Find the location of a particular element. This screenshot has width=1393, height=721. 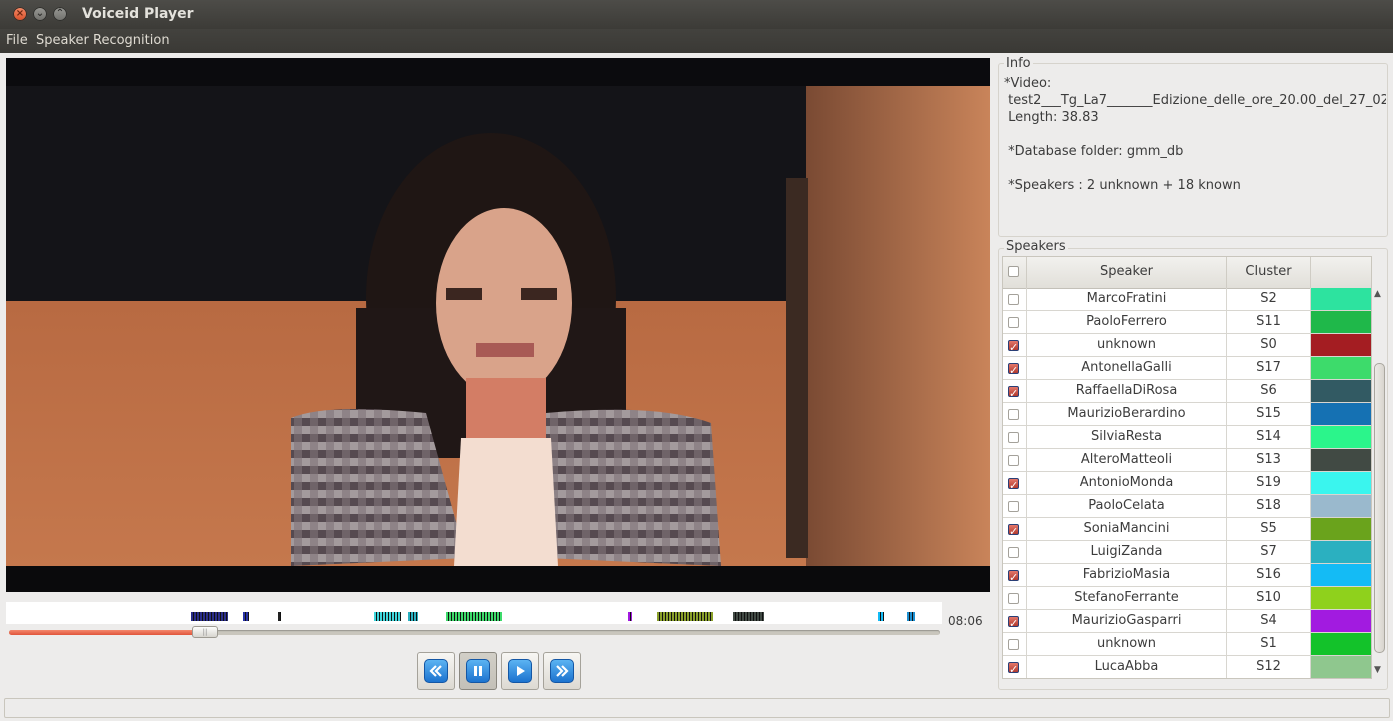

table-row: unknownS0 is located at coordinates (1187, 346).